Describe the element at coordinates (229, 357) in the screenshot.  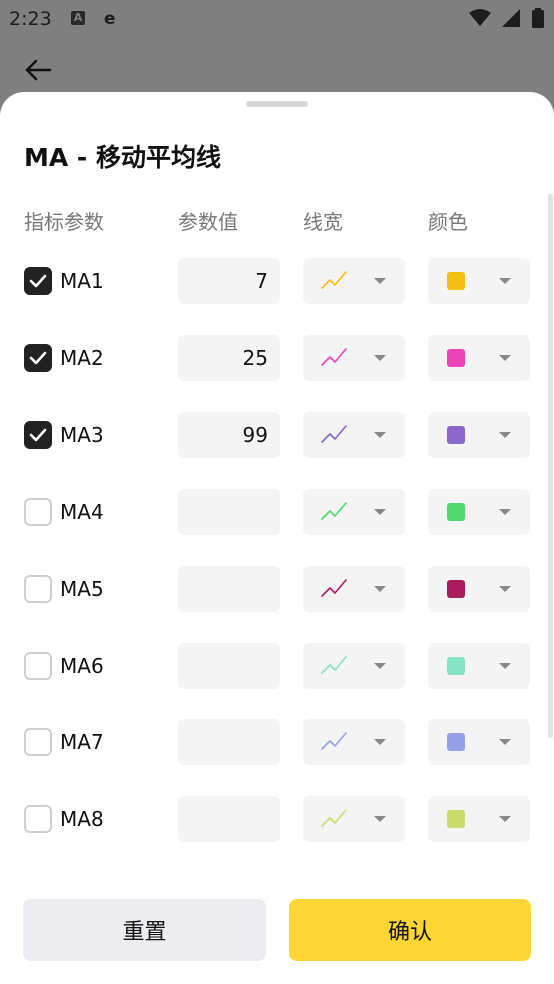
I see `param-value-input: 25` at that location.